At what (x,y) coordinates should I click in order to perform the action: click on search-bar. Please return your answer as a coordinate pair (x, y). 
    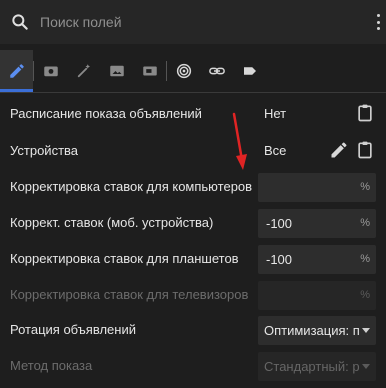
    Looking at the image, I should click on (193, 22).